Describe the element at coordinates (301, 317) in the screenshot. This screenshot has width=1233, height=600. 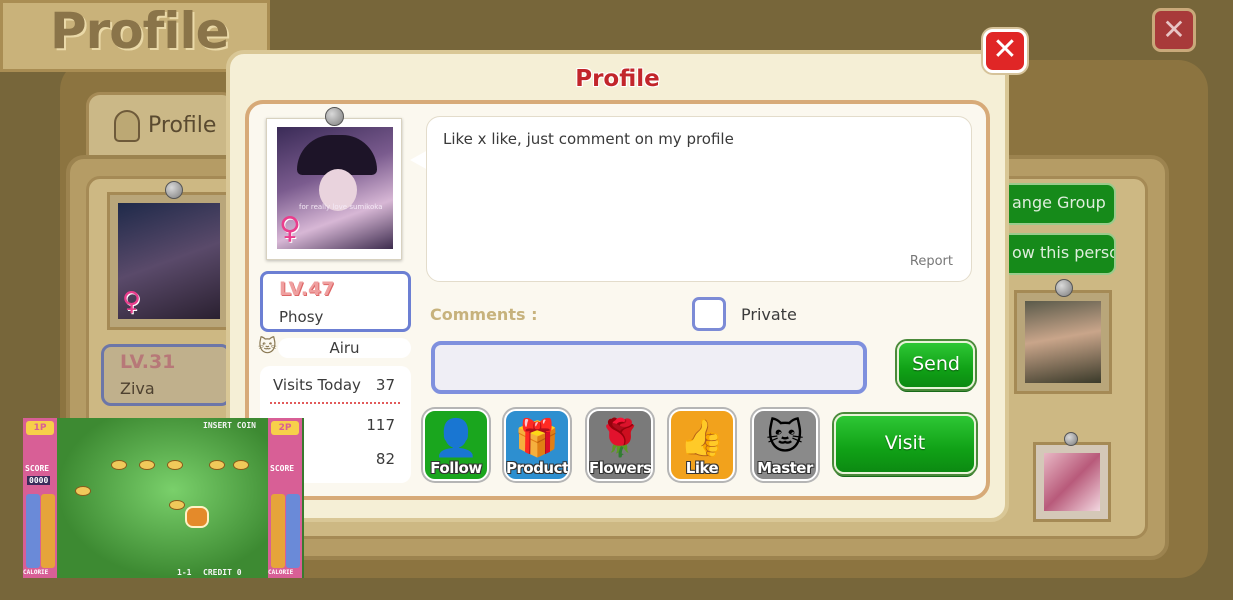
I see `username: Phosy` at that location.